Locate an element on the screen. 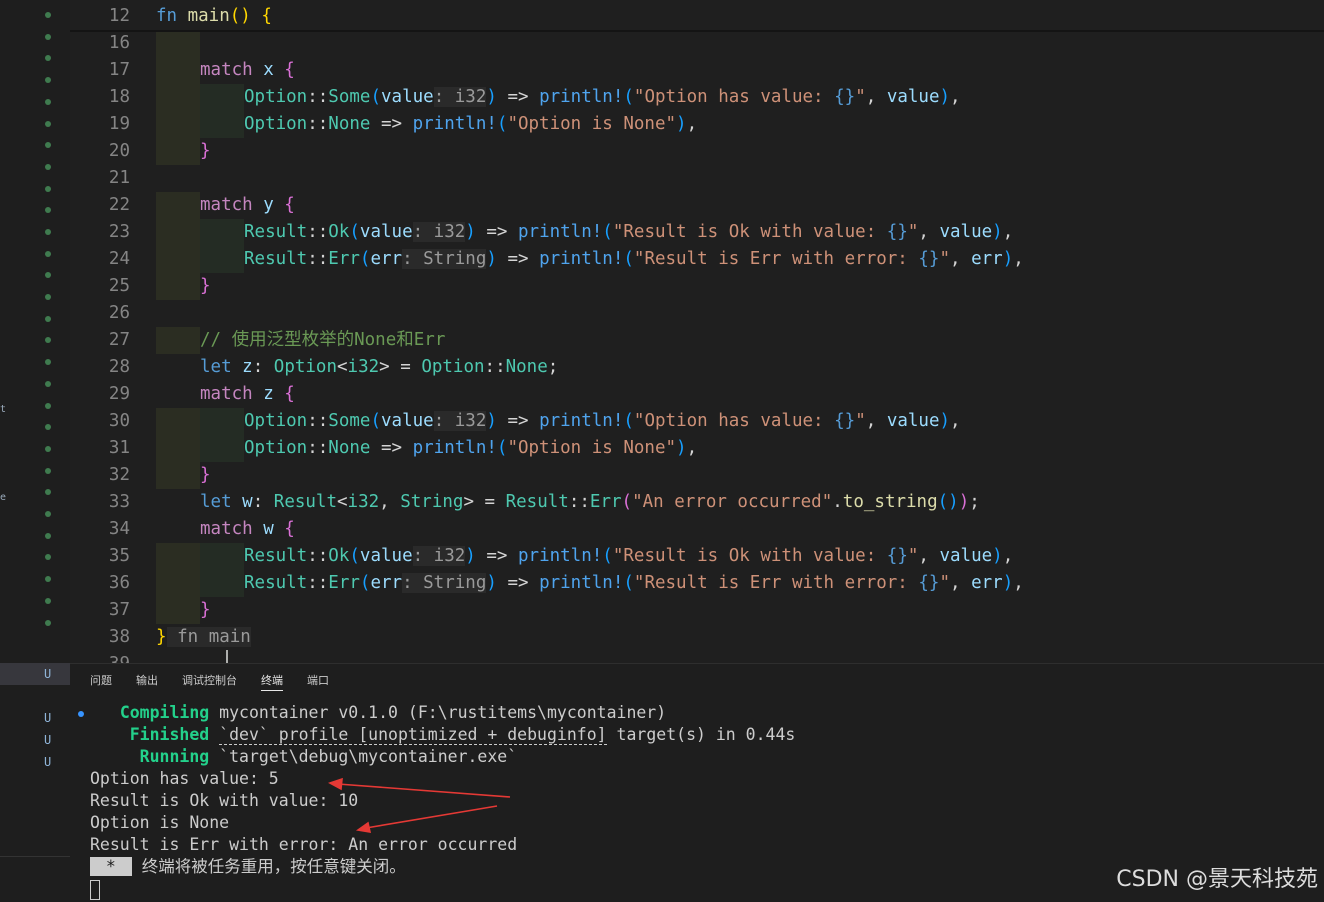 The width and height of the screenshot is (1324, 902). reuse-badge: * is located at coordinates (111, 866).